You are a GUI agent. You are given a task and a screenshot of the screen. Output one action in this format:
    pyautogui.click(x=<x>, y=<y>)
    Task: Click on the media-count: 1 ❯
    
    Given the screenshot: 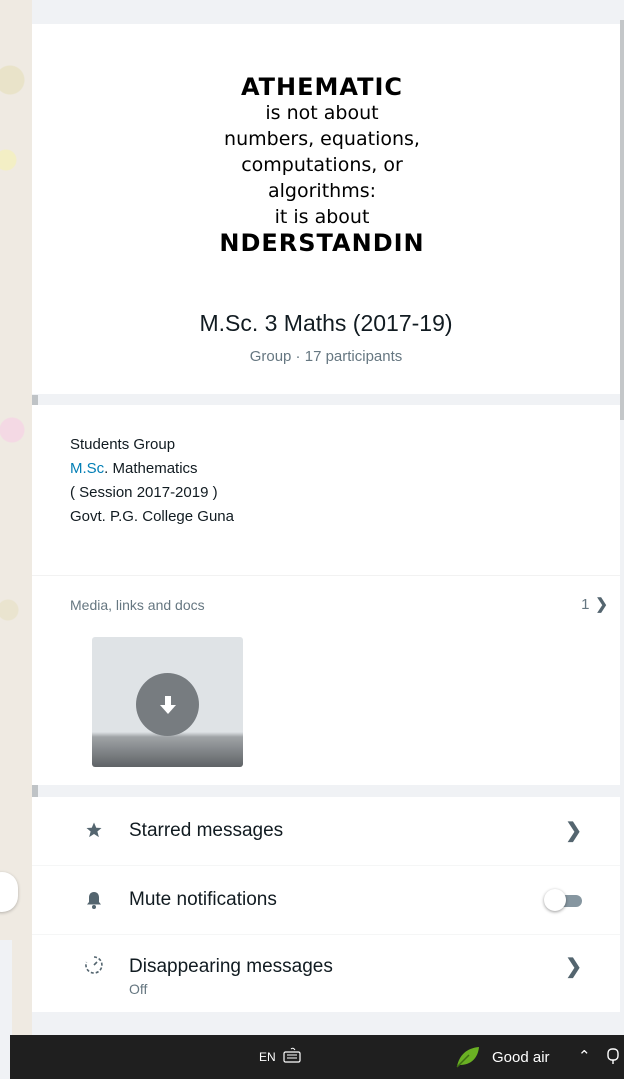 What is the action you would take?
    pyautogui.click(x=594, y=604)
    